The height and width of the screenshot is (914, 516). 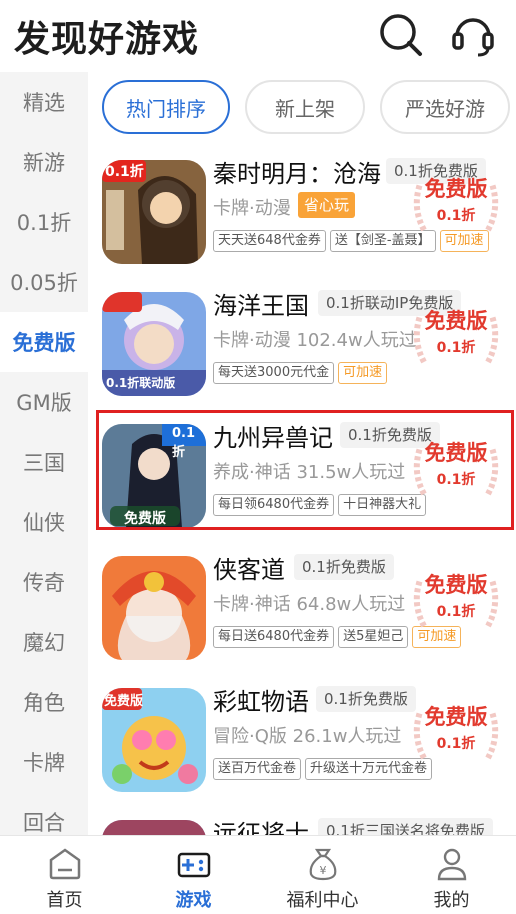 What do you see at coordinates (305, 107) in the screenshot?
I see `tab-new-release: 新上架` at bounding box center [305, 107].